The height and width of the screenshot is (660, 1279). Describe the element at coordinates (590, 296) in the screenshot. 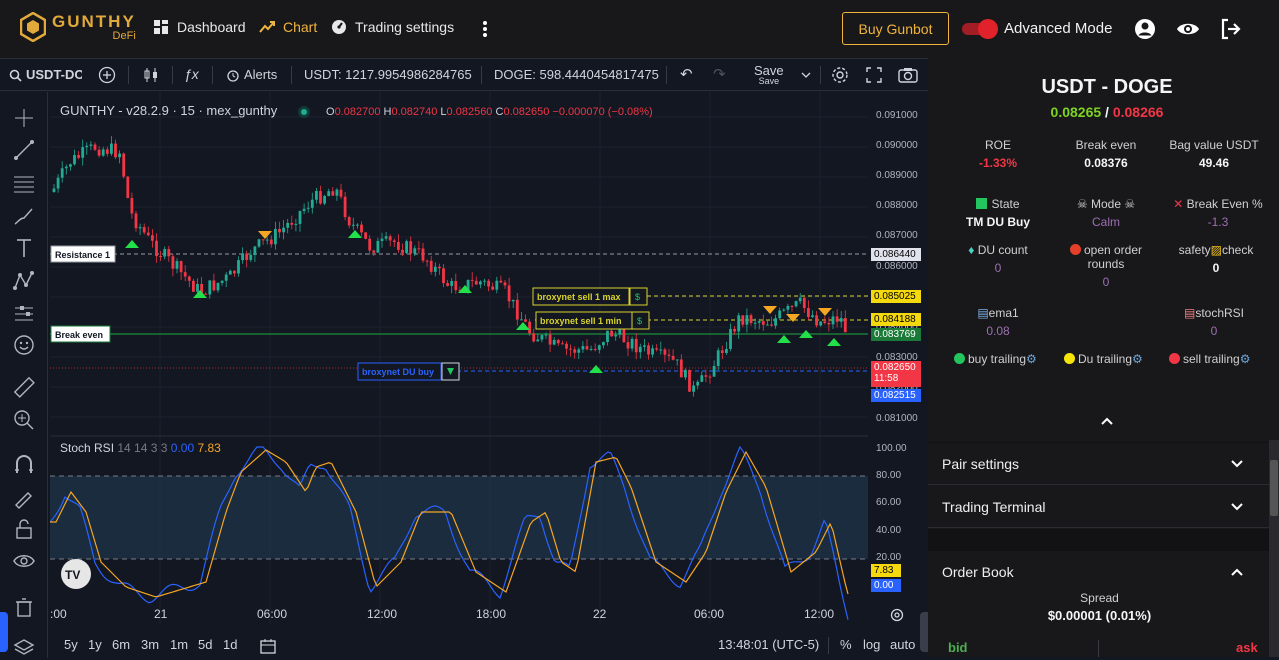

I see `sell-max-label: broxynet sell 1 max $` at that location.